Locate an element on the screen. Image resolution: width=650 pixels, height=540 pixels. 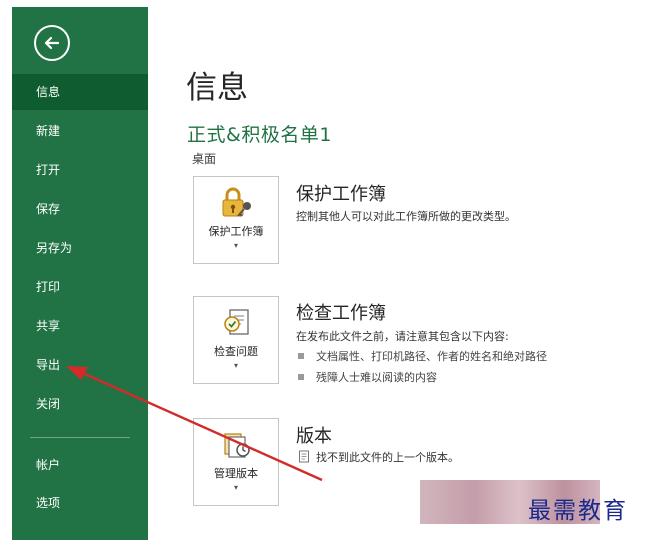
annotation-arrow is located at coordinates (194, 424).